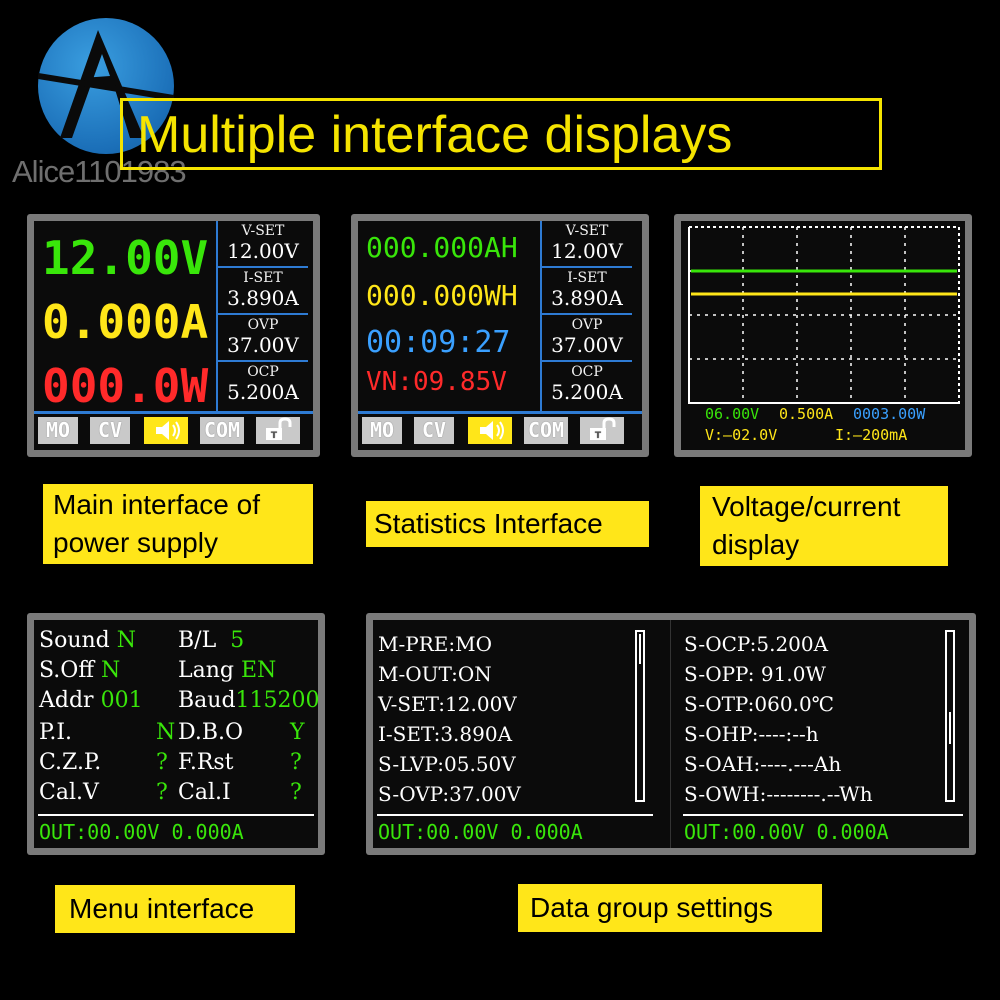 This screenshot has width=1000, height=1000. I want to click on menu-value-pi: N, so click(166, 732).